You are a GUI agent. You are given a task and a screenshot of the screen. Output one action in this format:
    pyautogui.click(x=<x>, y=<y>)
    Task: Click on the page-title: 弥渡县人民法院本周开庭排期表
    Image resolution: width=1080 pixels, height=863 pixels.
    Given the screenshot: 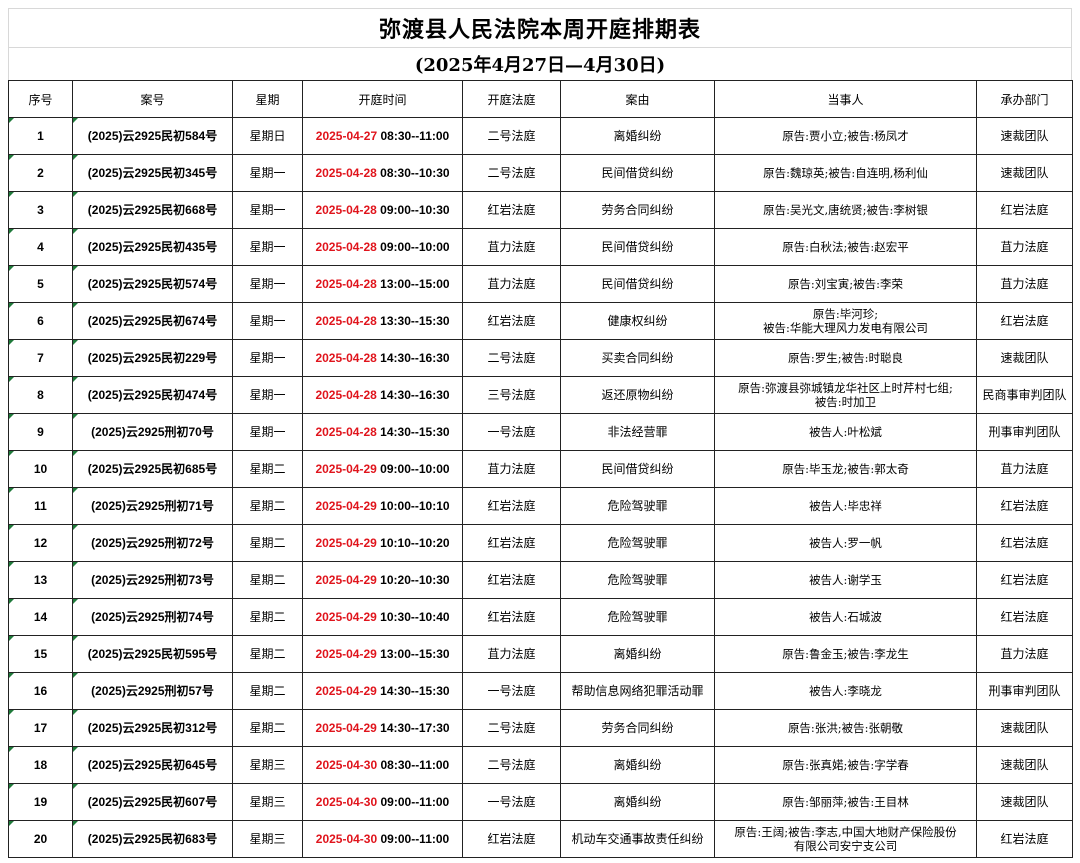 What is the action you would take?
    pyautogui.click(x=540, y=27)
    